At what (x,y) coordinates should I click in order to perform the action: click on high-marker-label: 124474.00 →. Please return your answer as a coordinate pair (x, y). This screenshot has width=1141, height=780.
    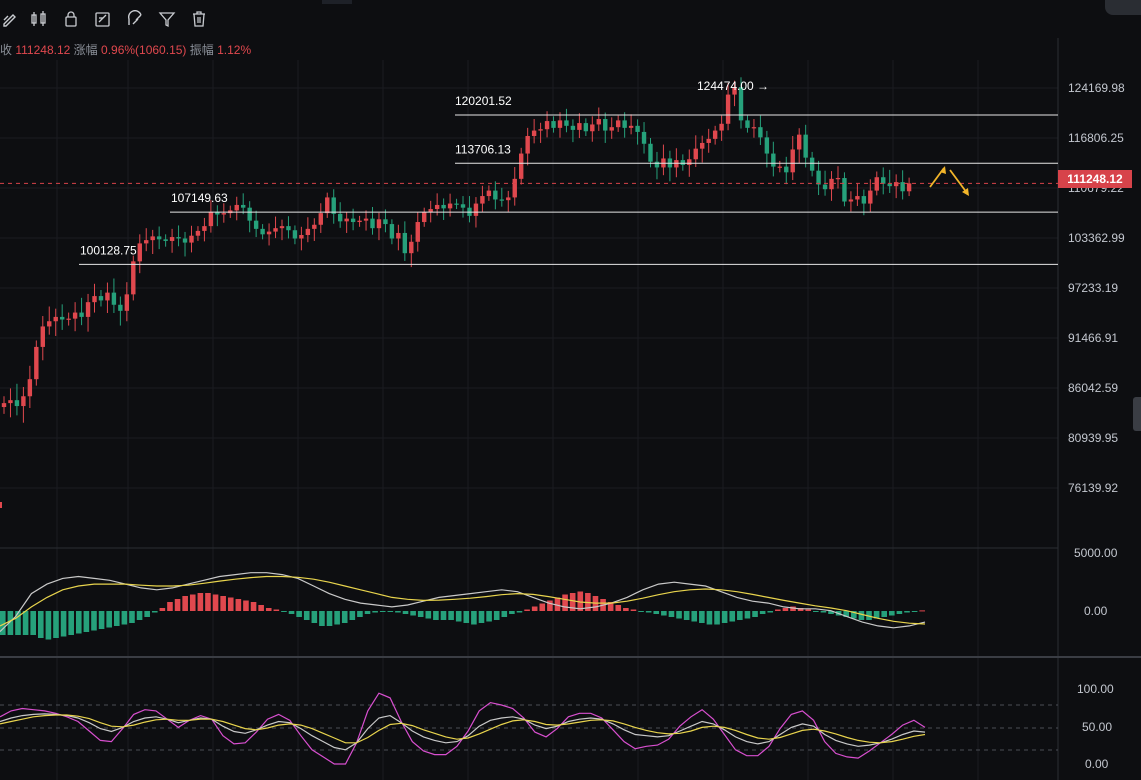
    Looking at the image, I should click on (733, 86).